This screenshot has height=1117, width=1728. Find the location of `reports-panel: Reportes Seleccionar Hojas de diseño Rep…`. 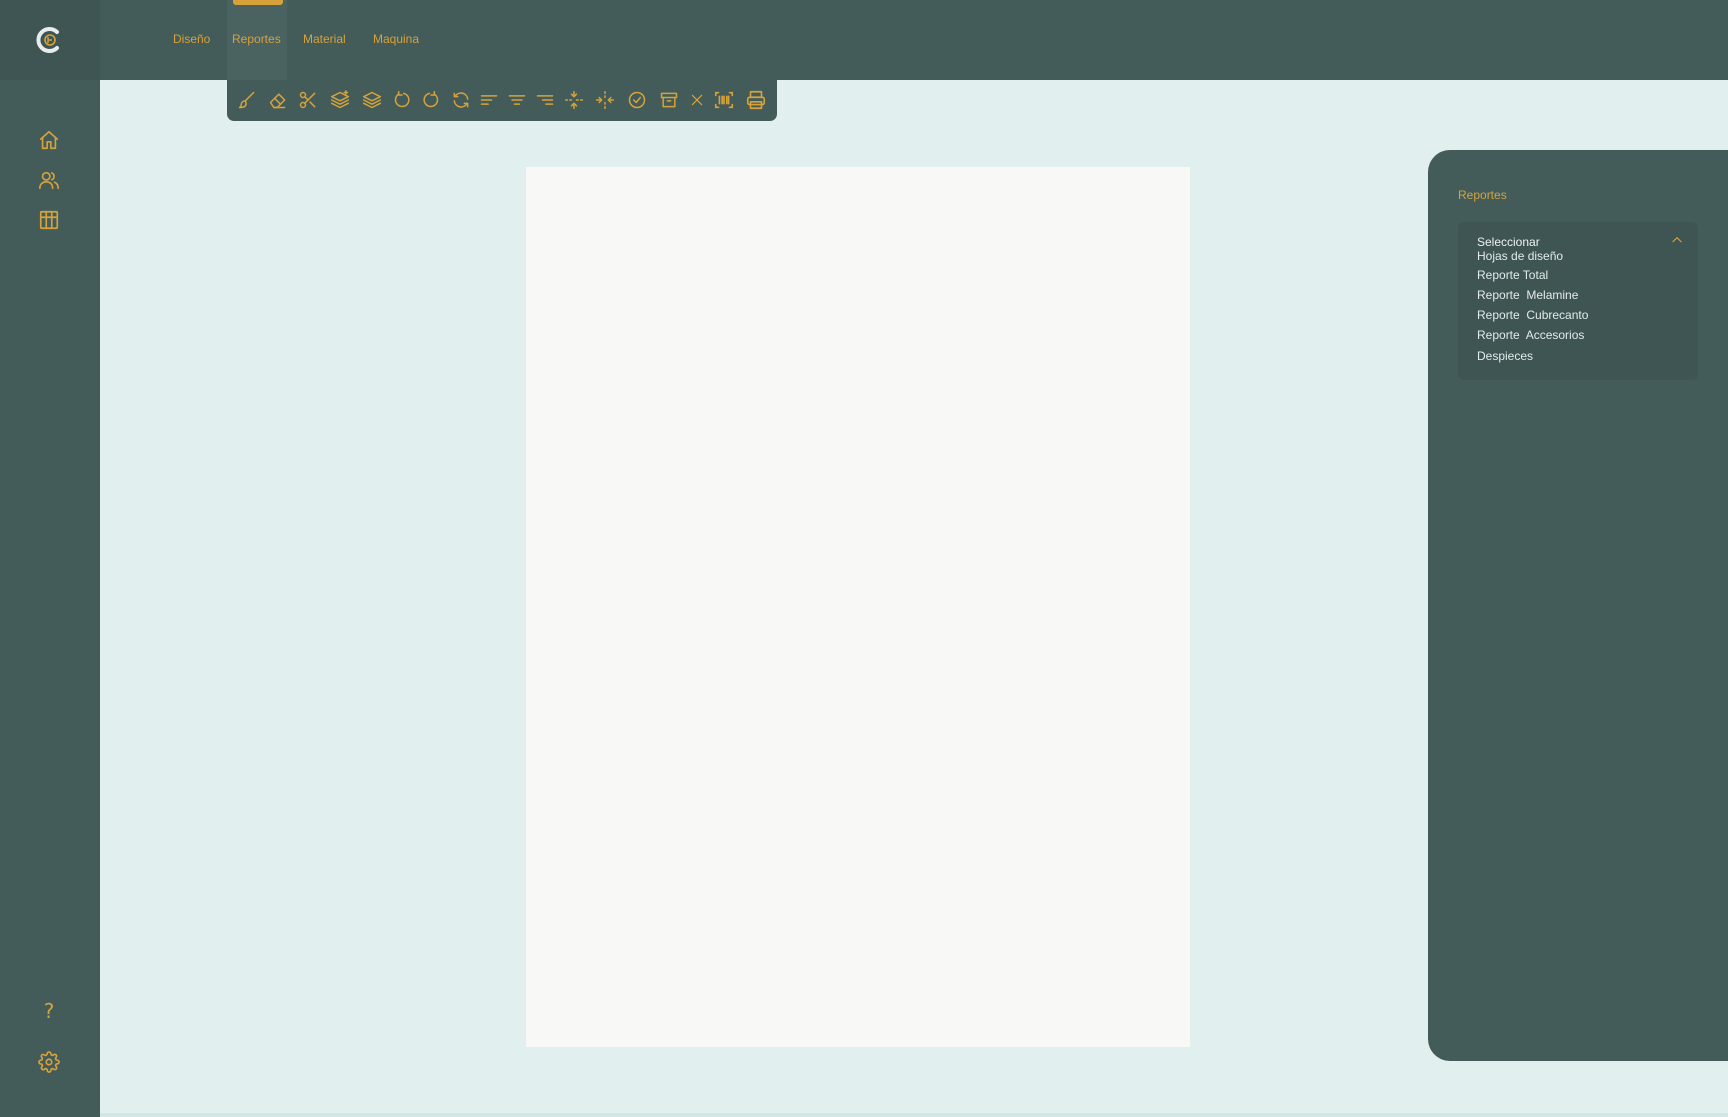

reports-panel: Reportes Seleccionar Hojas de diseño Rep… is located at coordinates (1578, 605).